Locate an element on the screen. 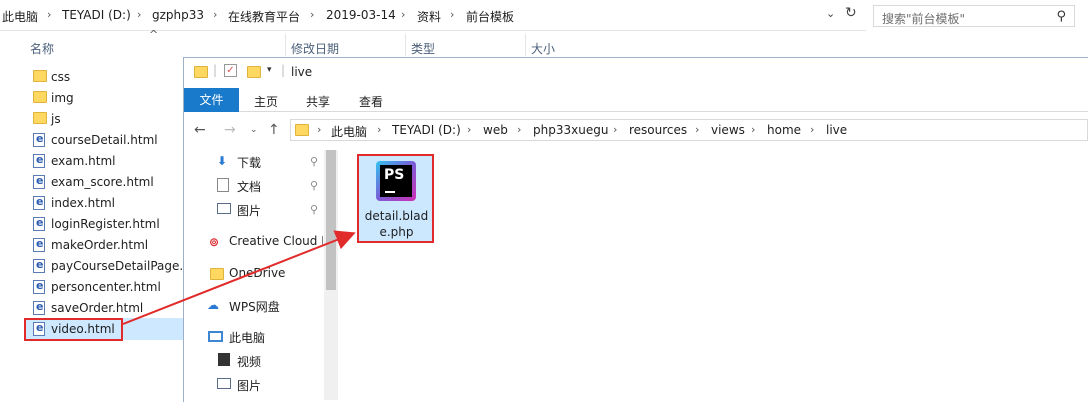 The width and height of the screenshot is (1088, 403). list-item: payCourseDetailPage.h is located at coordinates (112, 266).